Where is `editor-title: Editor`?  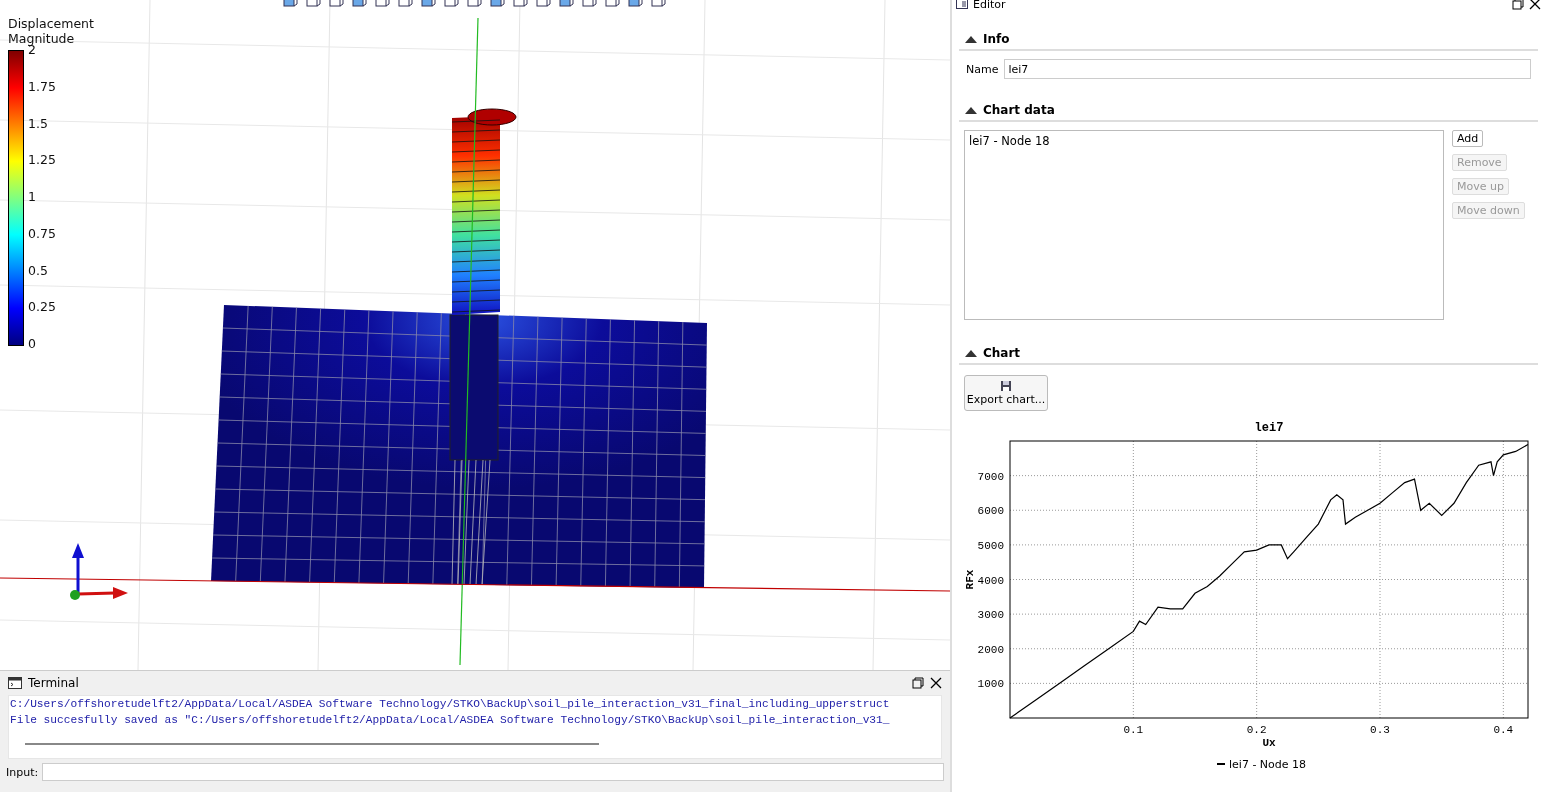 editor-title: Editor is located at coordinates (990, 5).